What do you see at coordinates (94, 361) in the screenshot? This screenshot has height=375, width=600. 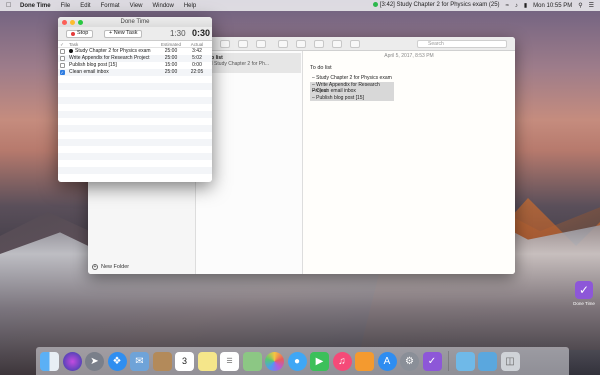 I see `launchpad-icon: ➤` at bounding box center [94, 361].